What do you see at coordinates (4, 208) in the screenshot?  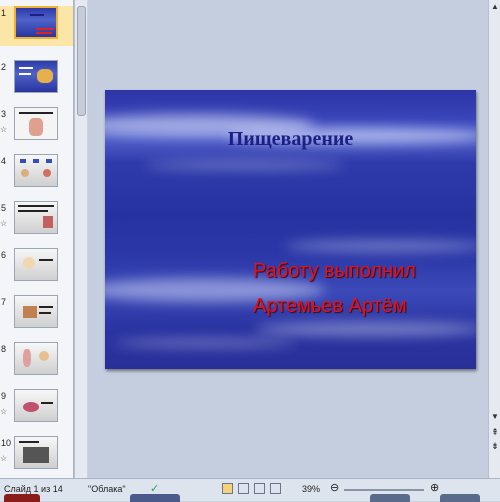 I see `thumbnail-number: 5` at bounding box center [4, 208].